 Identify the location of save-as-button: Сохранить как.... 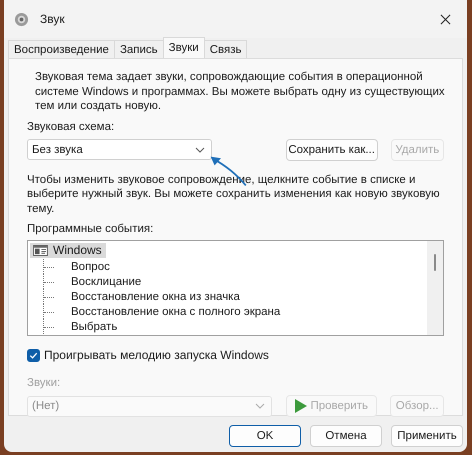
(332, 149).